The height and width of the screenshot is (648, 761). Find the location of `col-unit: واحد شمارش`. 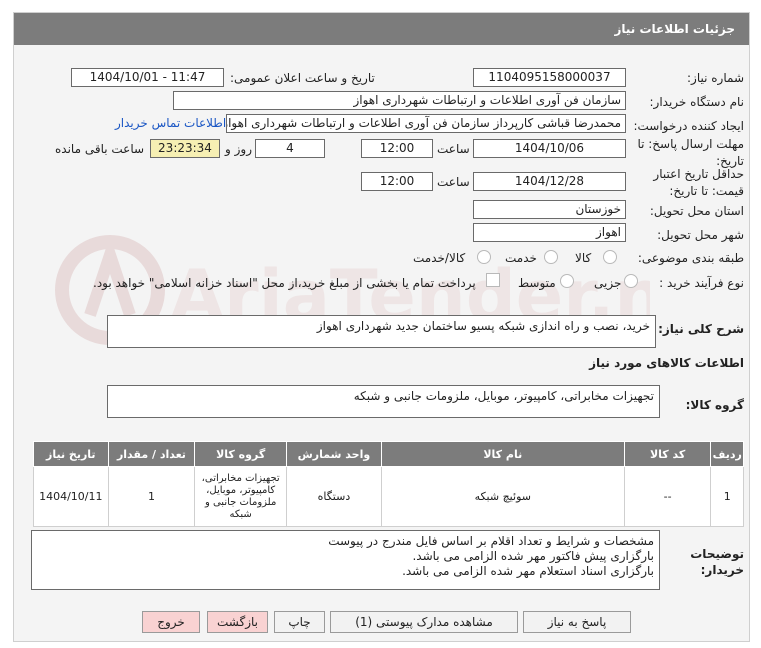

col-unit: واحد شمارش is located at coordinates (334, 454).